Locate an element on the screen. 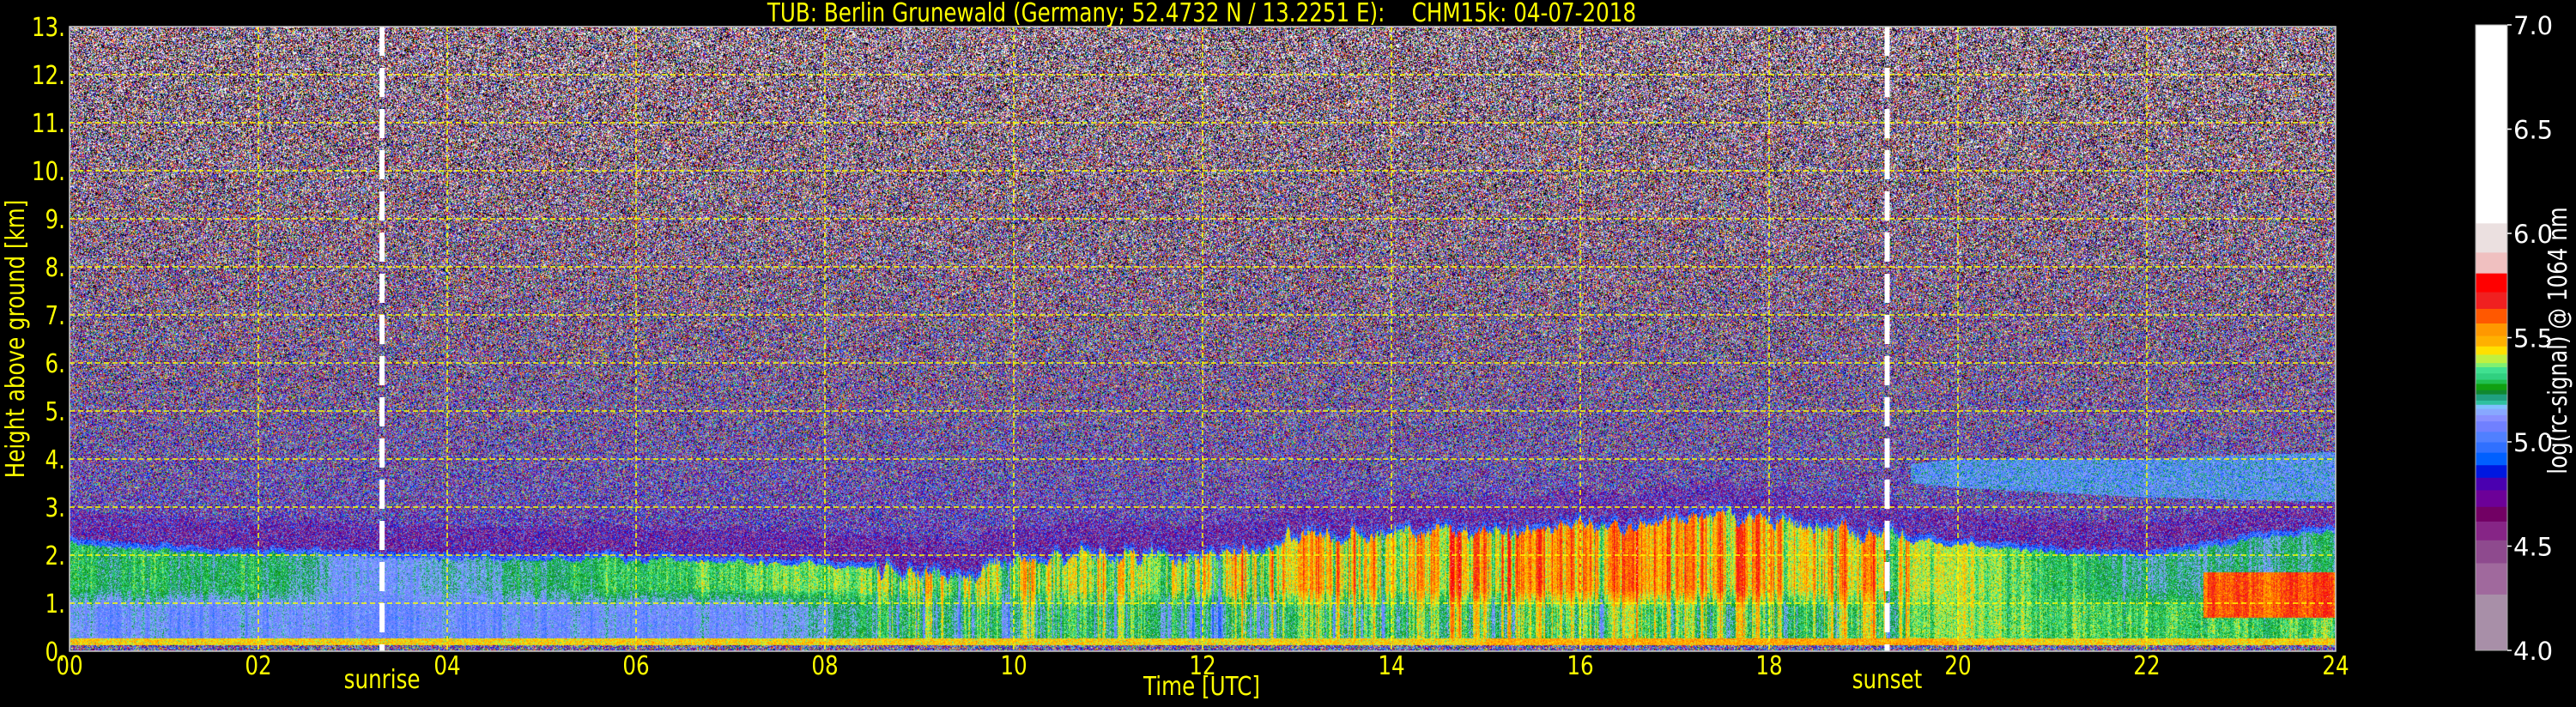  y-tick-label: 5. is located at coordinates (55, 413).